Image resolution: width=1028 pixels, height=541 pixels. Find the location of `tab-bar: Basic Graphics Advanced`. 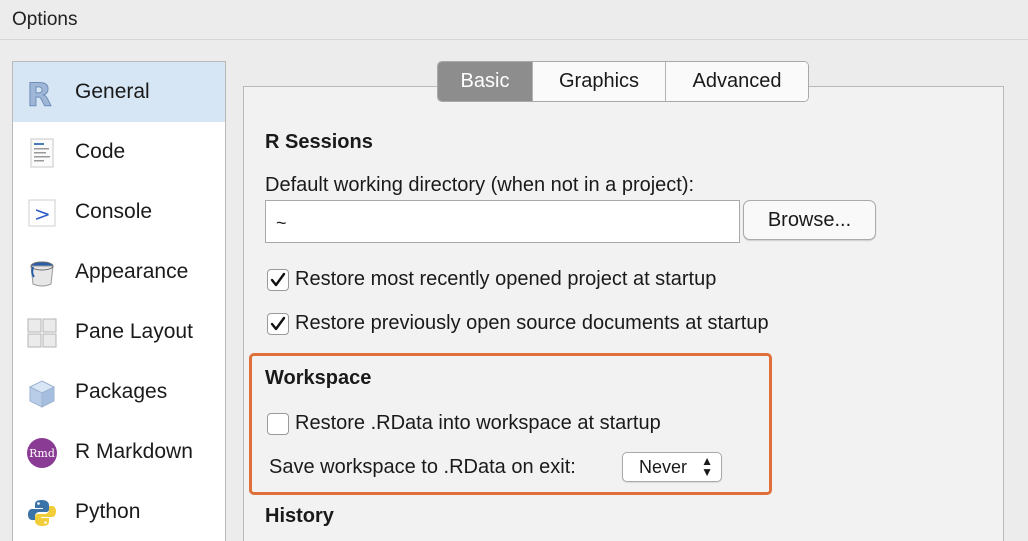

tab-bar: Basic Graphics Advanced is located at coordinates (623, 81).